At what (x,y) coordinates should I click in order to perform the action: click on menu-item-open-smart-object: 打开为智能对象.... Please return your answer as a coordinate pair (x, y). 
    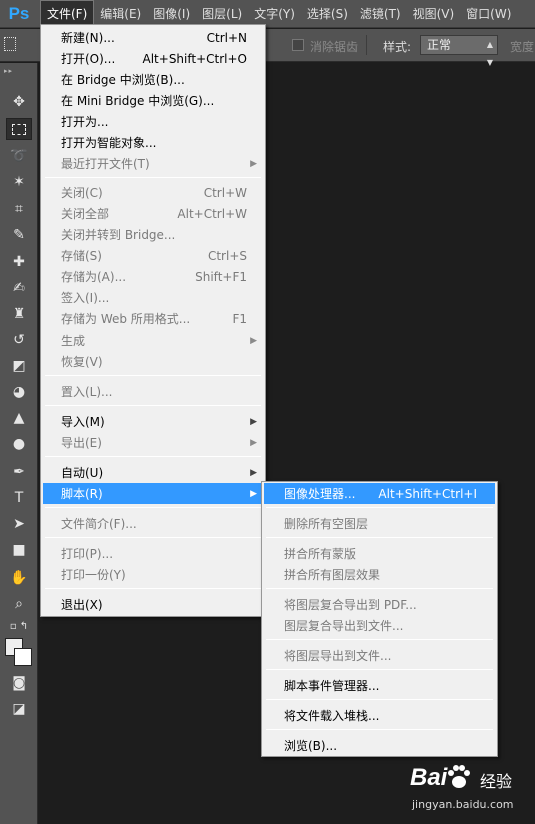
    Looking at the image, I should click on (153, 142).